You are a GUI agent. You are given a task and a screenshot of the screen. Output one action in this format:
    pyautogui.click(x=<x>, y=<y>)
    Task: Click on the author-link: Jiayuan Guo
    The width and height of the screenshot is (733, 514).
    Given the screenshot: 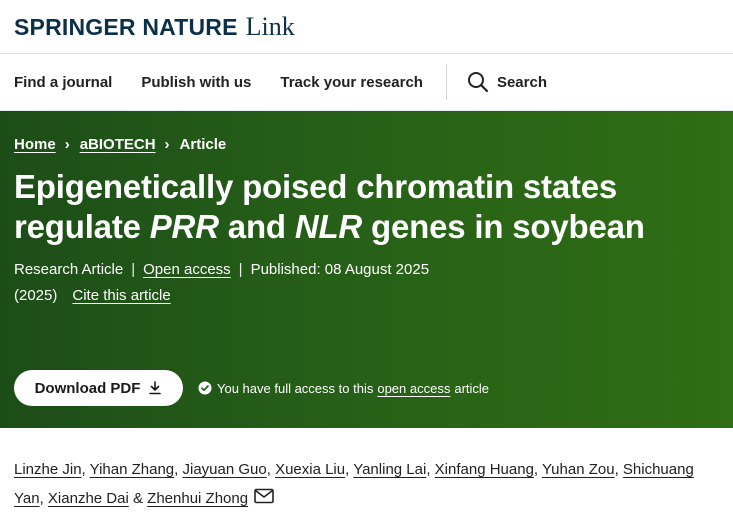 What is the action you would take?
    pyautogui.click(x=224, y=469)
    